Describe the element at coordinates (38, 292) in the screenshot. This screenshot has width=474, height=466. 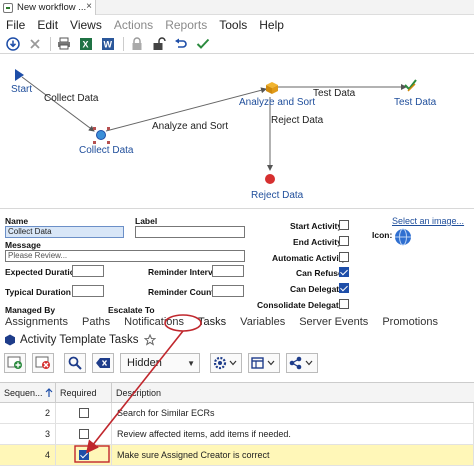
I see `typical-duration-label: Typical Duration` at that location.